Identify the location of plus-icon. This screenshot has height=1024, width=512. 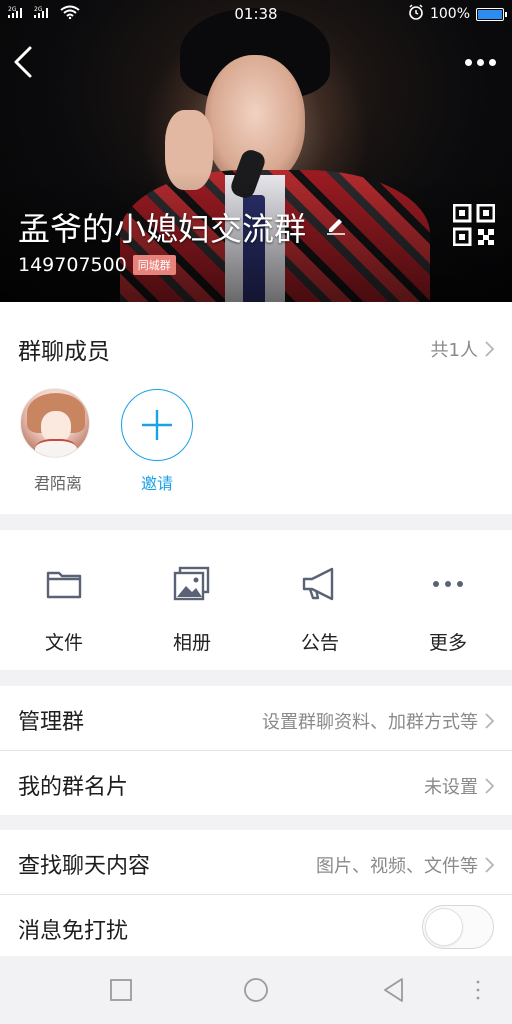
(157, 425).